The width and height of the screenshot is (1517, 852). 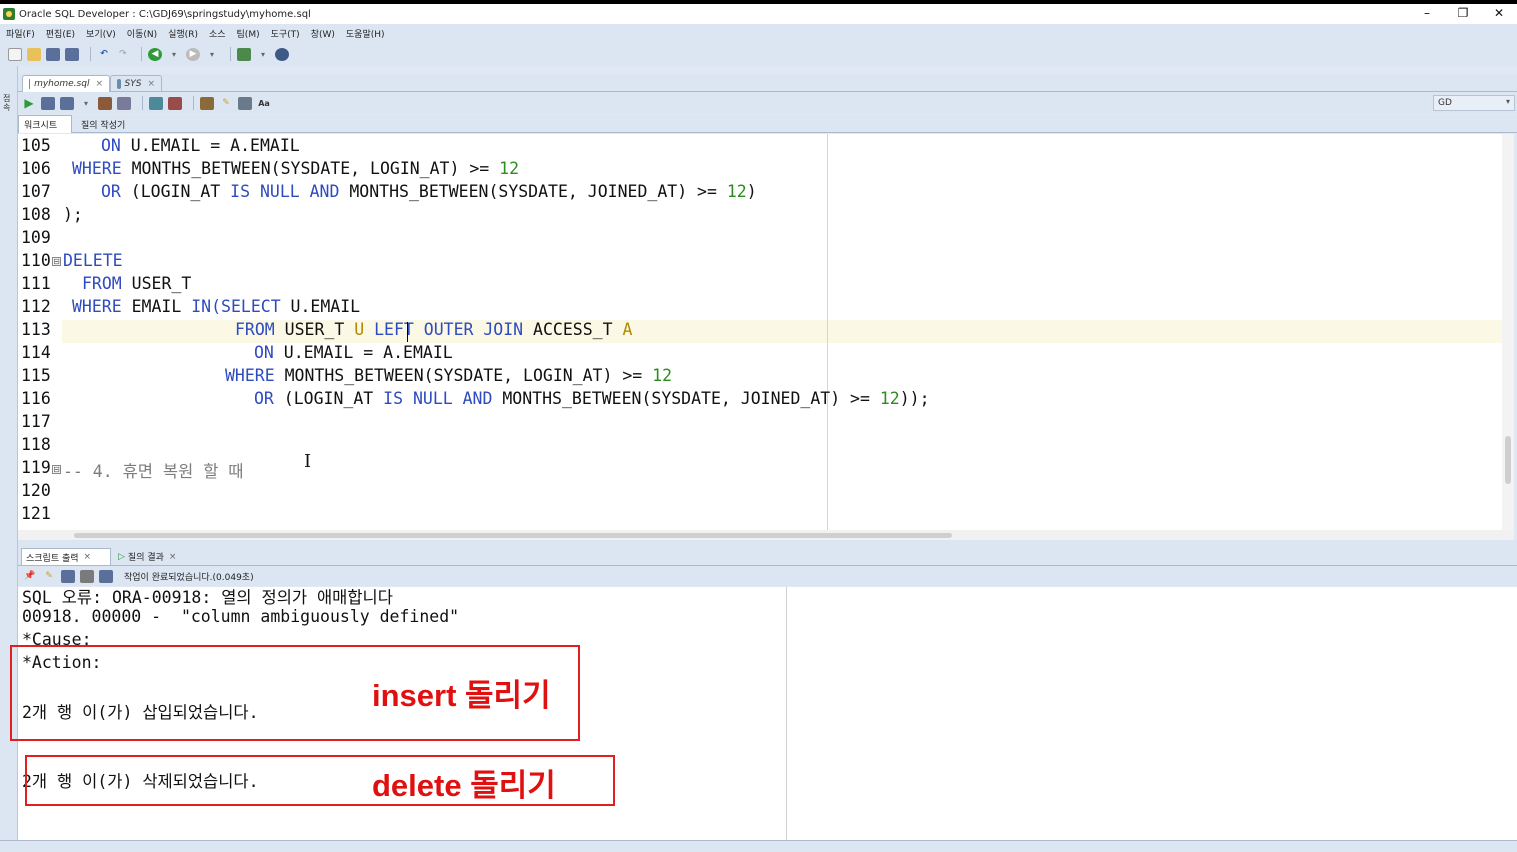 What do you see at coordinates (464, 785) in the screenshot?
I see `delete-annotation: delete 돌리기` at bounding box center [464, 785].